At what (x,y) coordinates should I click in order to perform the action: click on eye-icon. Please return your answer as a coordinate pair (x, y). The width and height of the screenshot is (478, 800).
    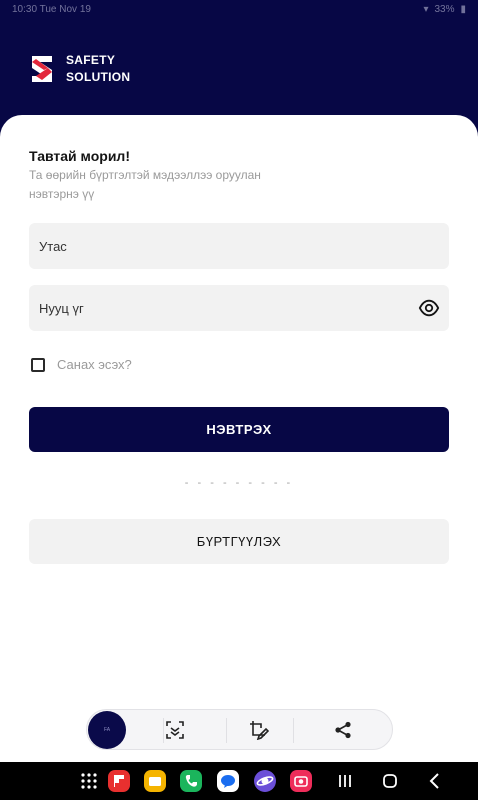
    Looking at the image, I should click on (429, 308).